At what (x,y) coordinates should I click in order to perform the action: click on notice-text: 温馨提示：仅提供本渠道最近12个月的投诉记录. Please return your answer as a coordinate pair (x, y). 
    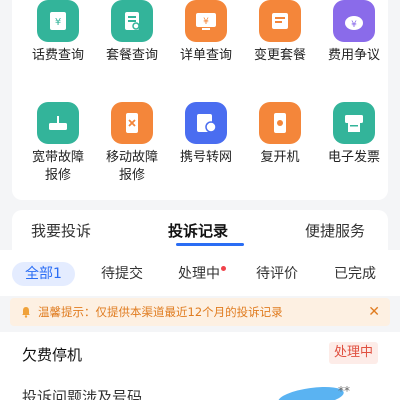
    Looking at the image, I should click on (160, 312).